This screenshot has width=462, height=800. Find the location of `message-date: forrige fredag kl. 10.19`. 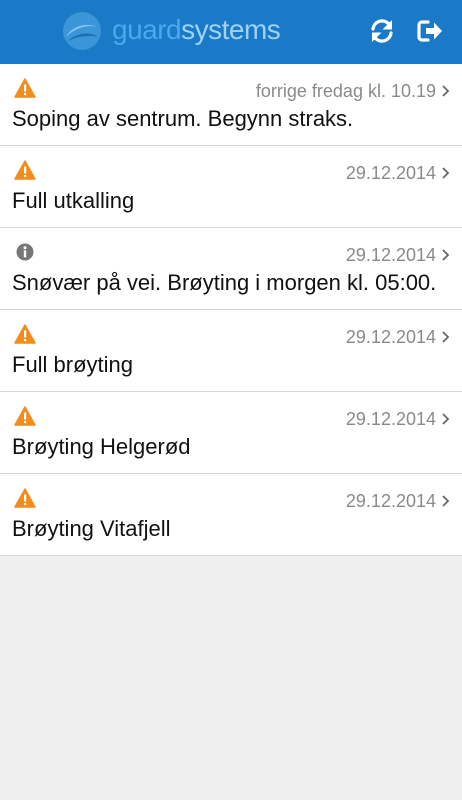

message-date: forrige fredag kl. 10.19 is located at coordinates (345, 91).